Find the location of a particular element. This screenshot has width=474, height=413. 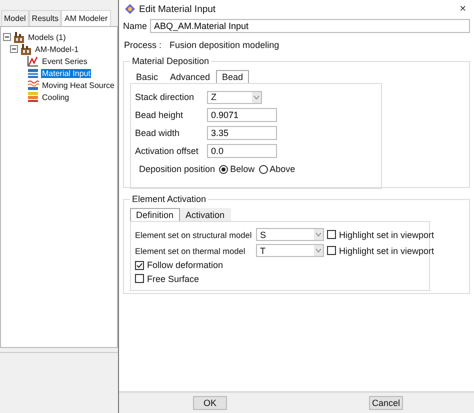

tab: Definition is located at coordinates (155, 214).